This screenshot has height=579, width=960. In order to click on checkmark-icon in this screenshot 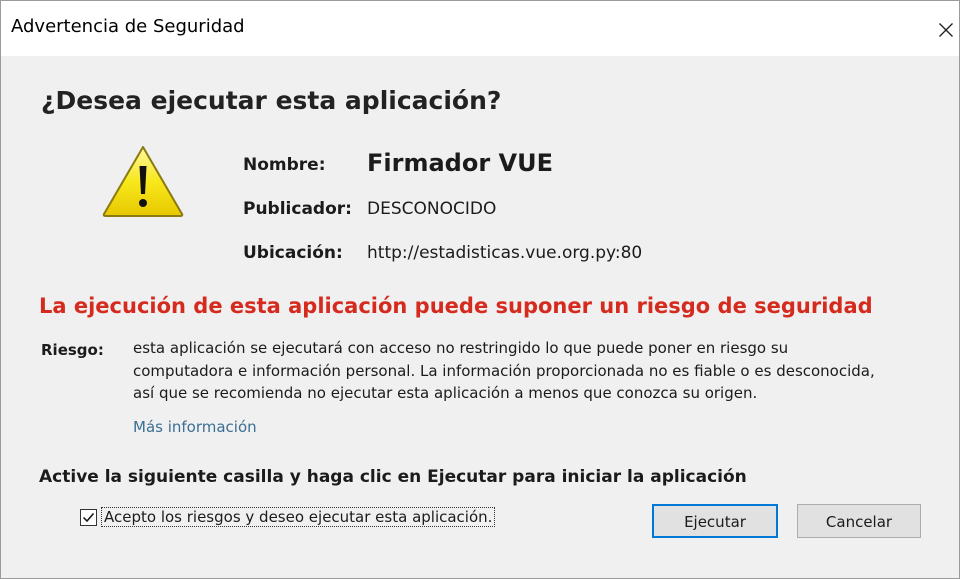, I will do `click(88, 518)`.